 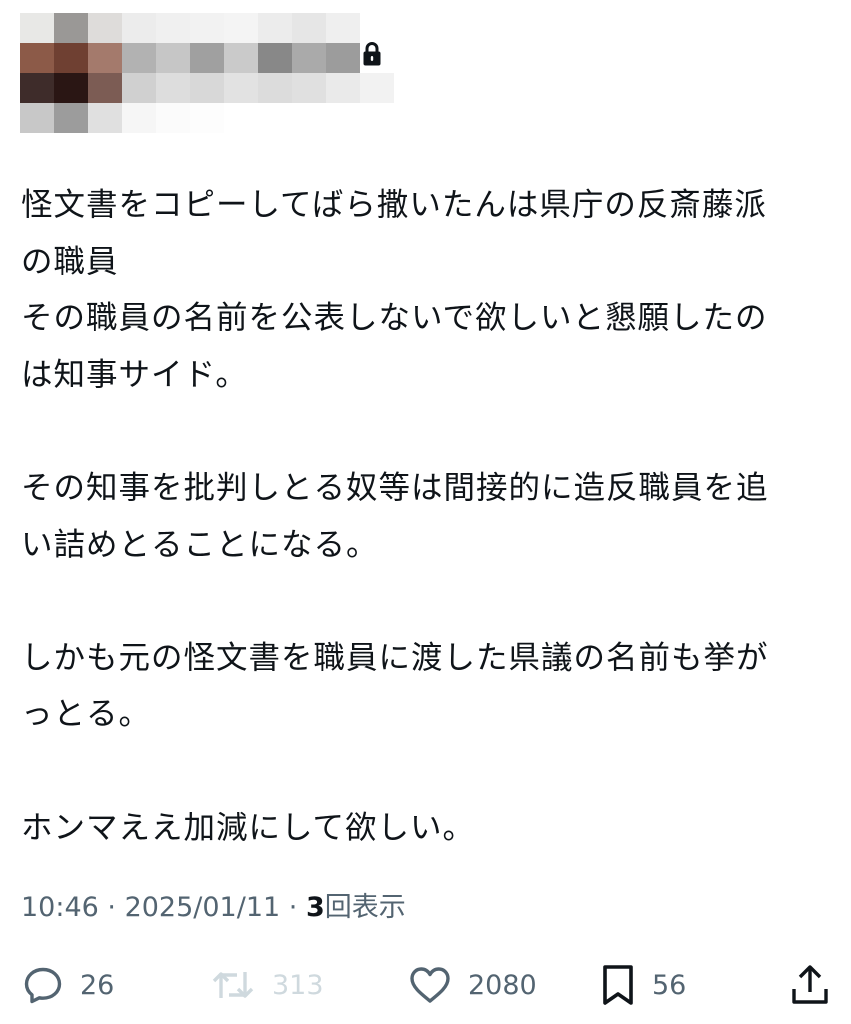 What do you see at coordinates (267, 985) in the screenshot?
I see `retweet-button: 313` at bounding box center [267, 985].